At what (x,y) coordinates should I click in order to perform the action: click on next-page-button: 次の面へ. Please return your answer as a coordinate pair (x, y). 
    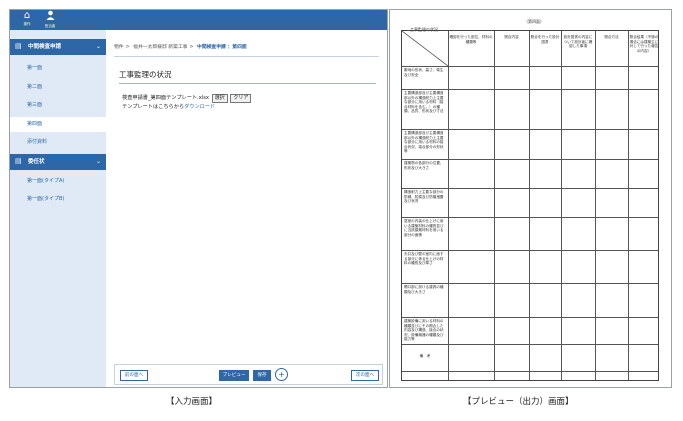
    Looking at the image, I should click on (365, 375).